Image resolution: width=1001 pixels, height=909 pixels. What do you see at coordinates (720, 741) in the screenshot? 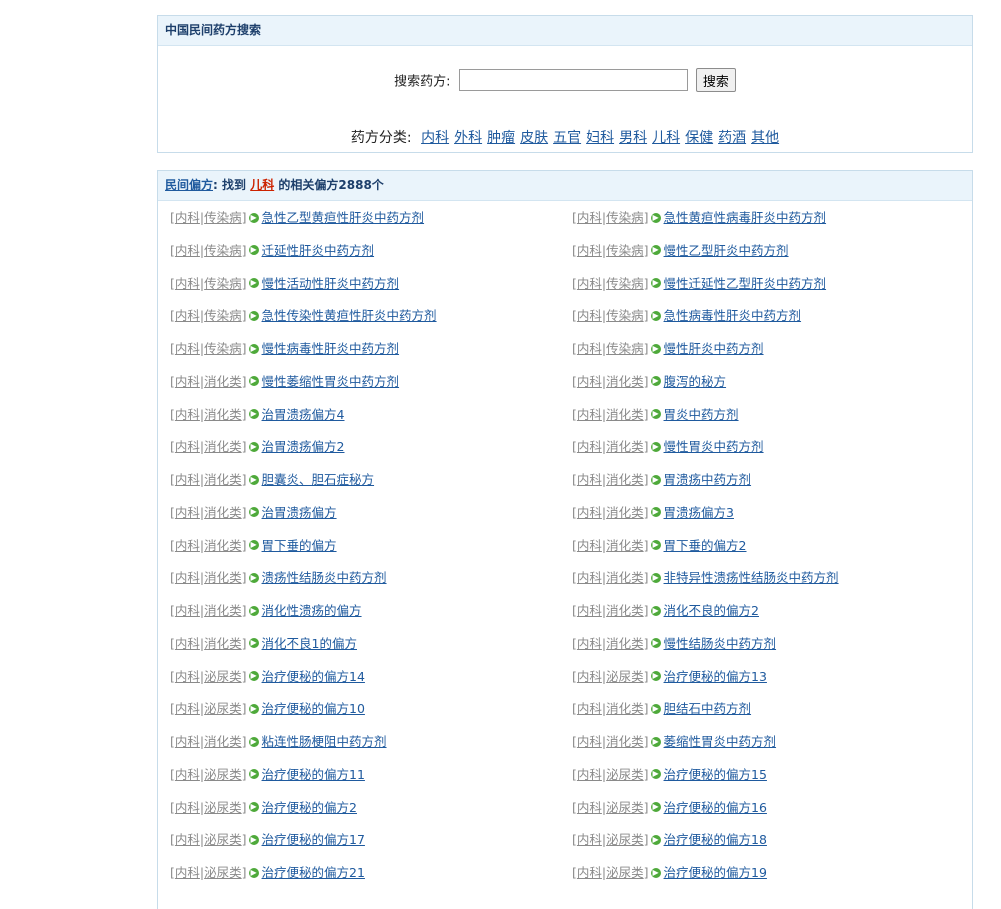
I see `item-title-link: 萎缩性胃炎中药方剂` at bounding box center [720, 741].